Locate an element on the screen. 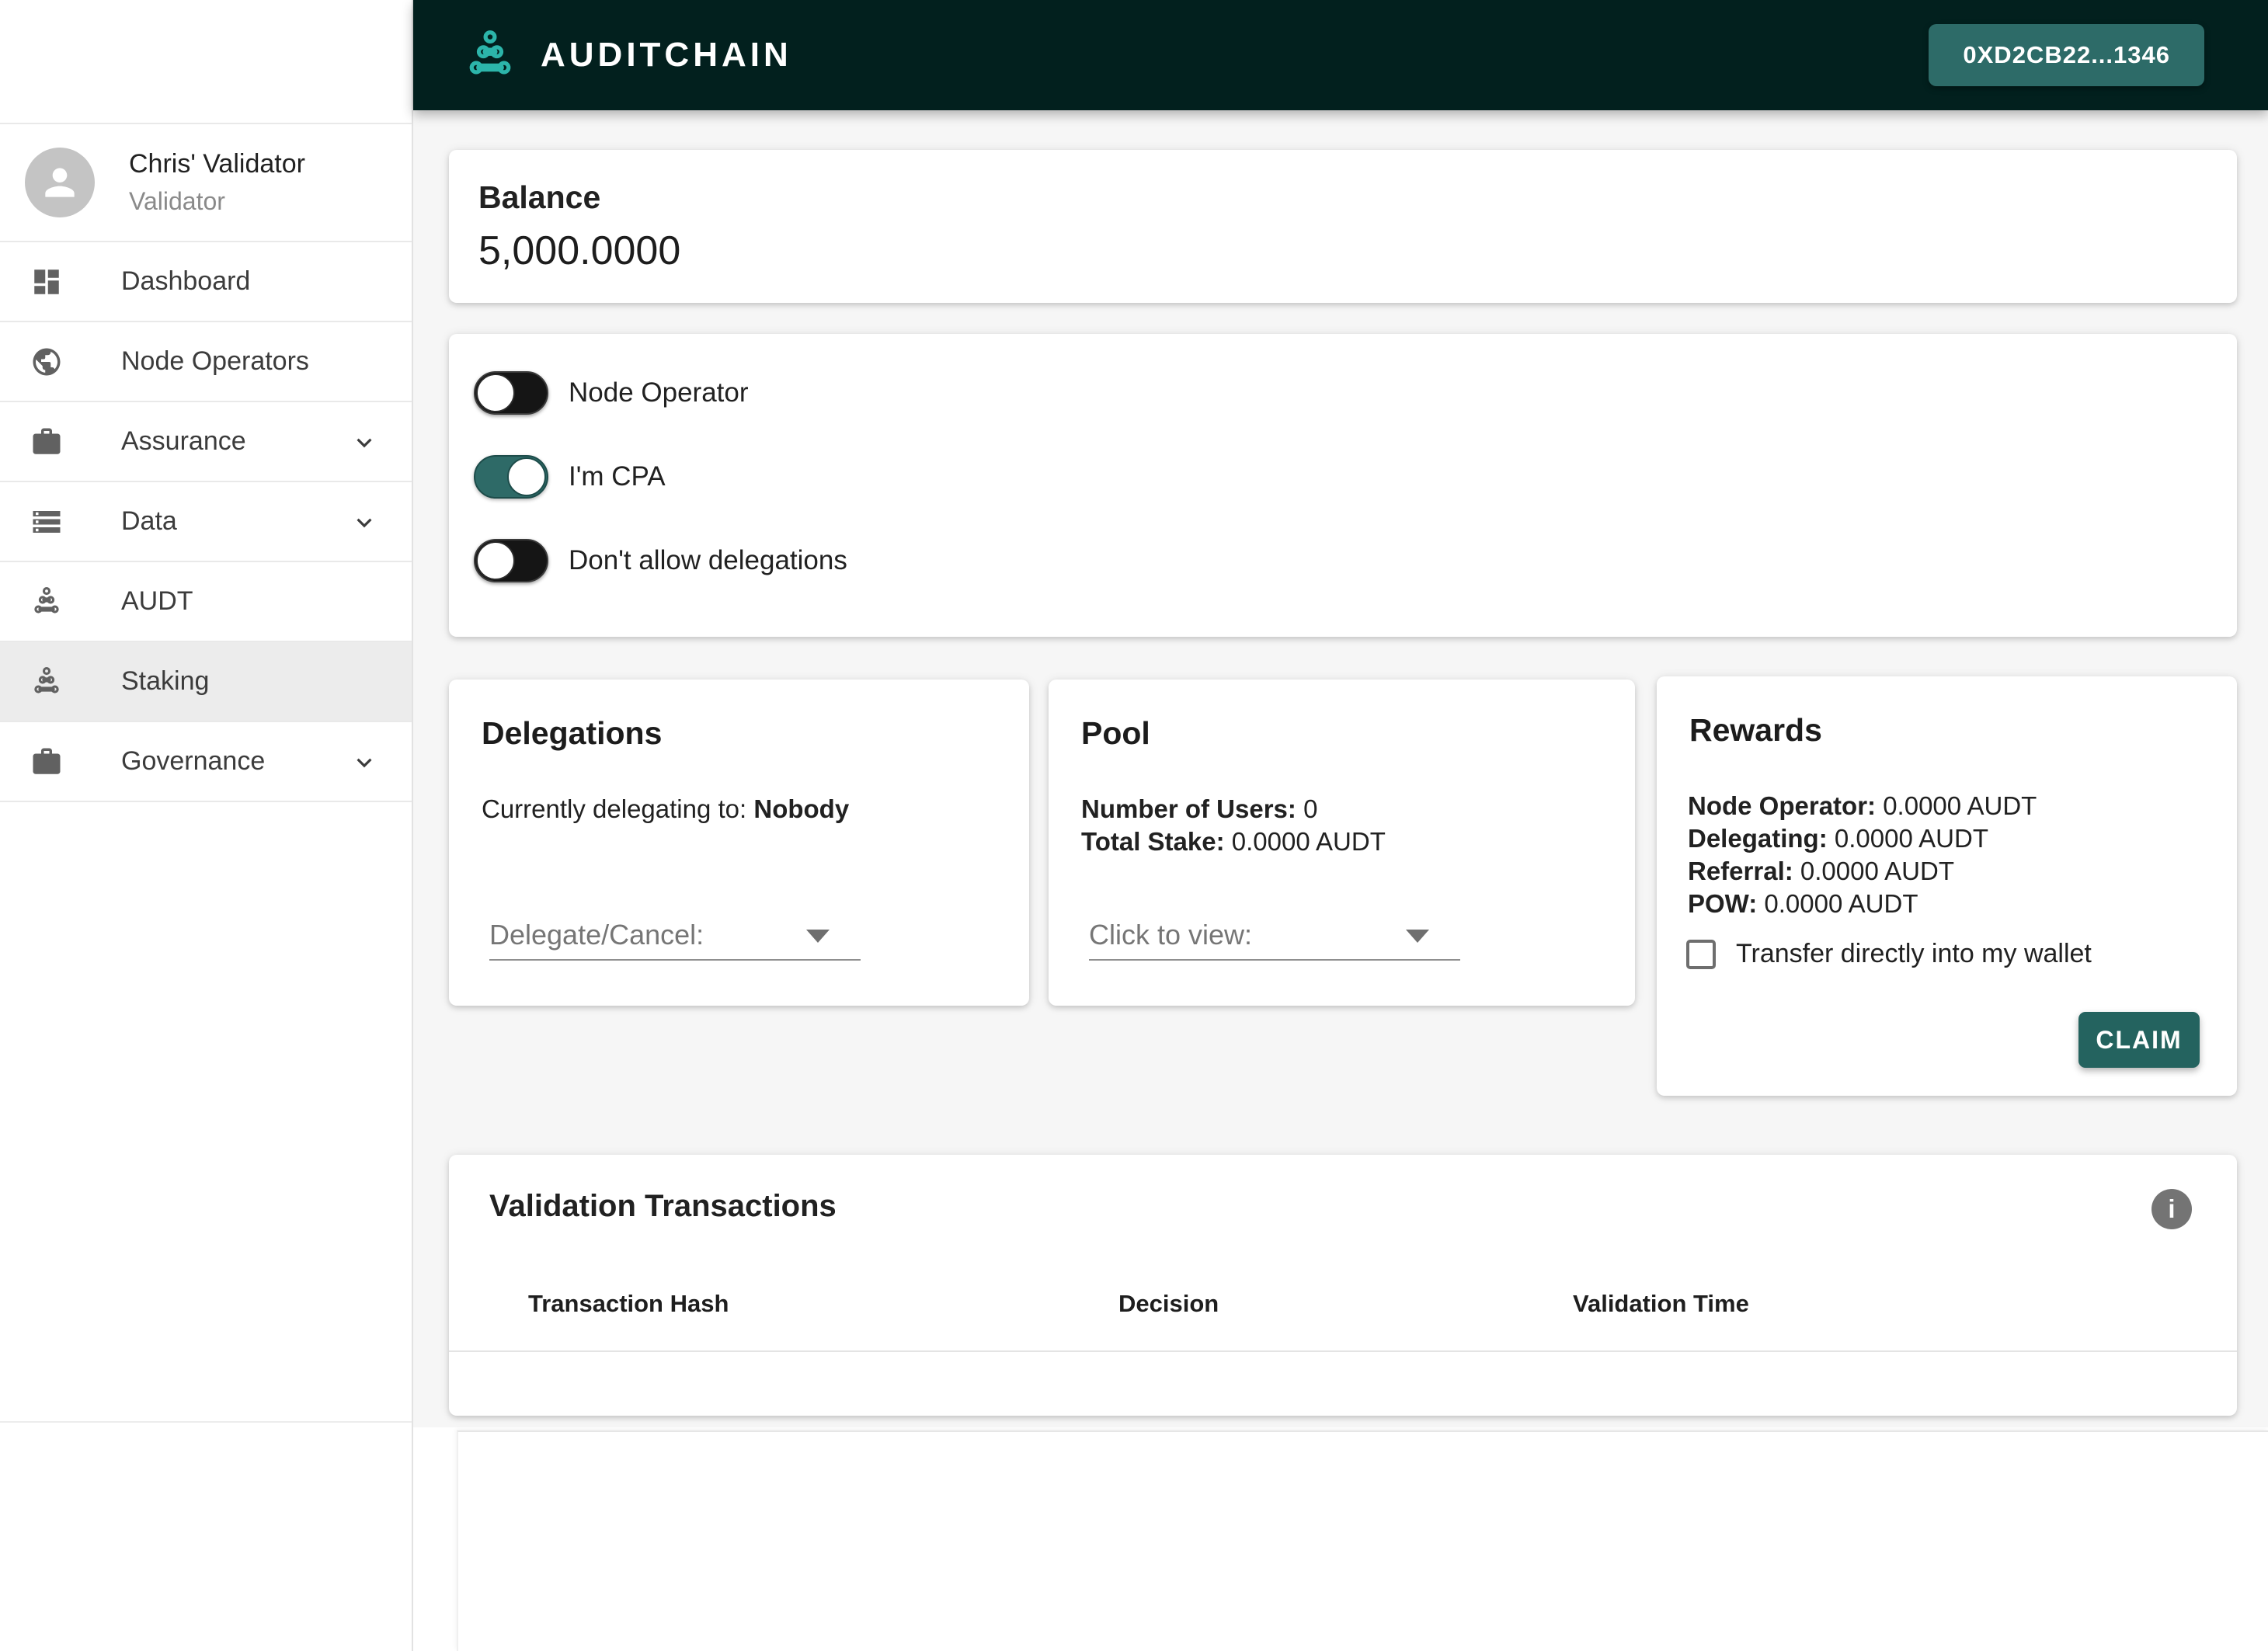 This screenshot has height=1651, width=2268. sidebar-item-governance: Governance is located at coordinates (206, 762).